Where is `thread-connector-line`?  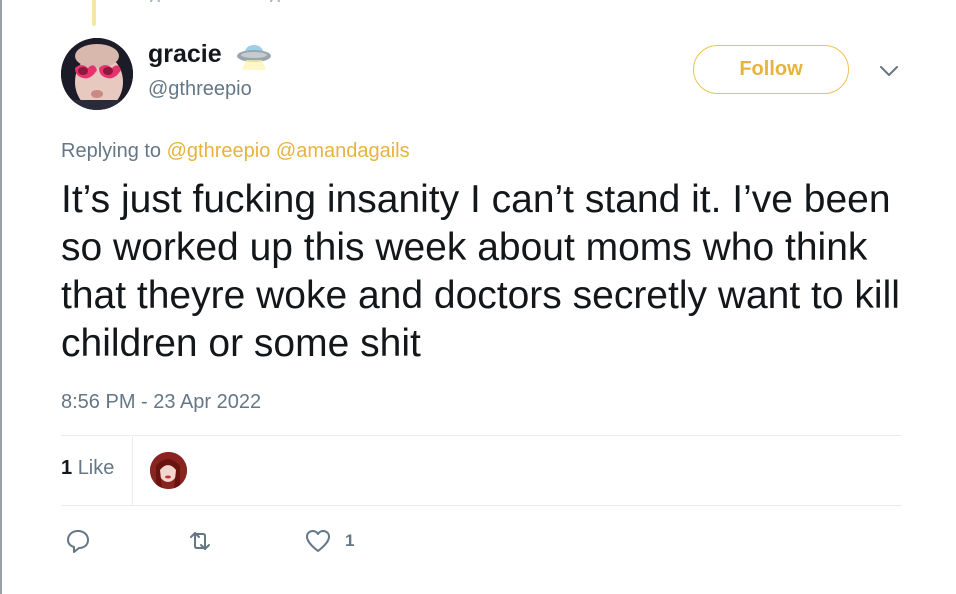 thread-connector-line is located at coordinates (94, 13).